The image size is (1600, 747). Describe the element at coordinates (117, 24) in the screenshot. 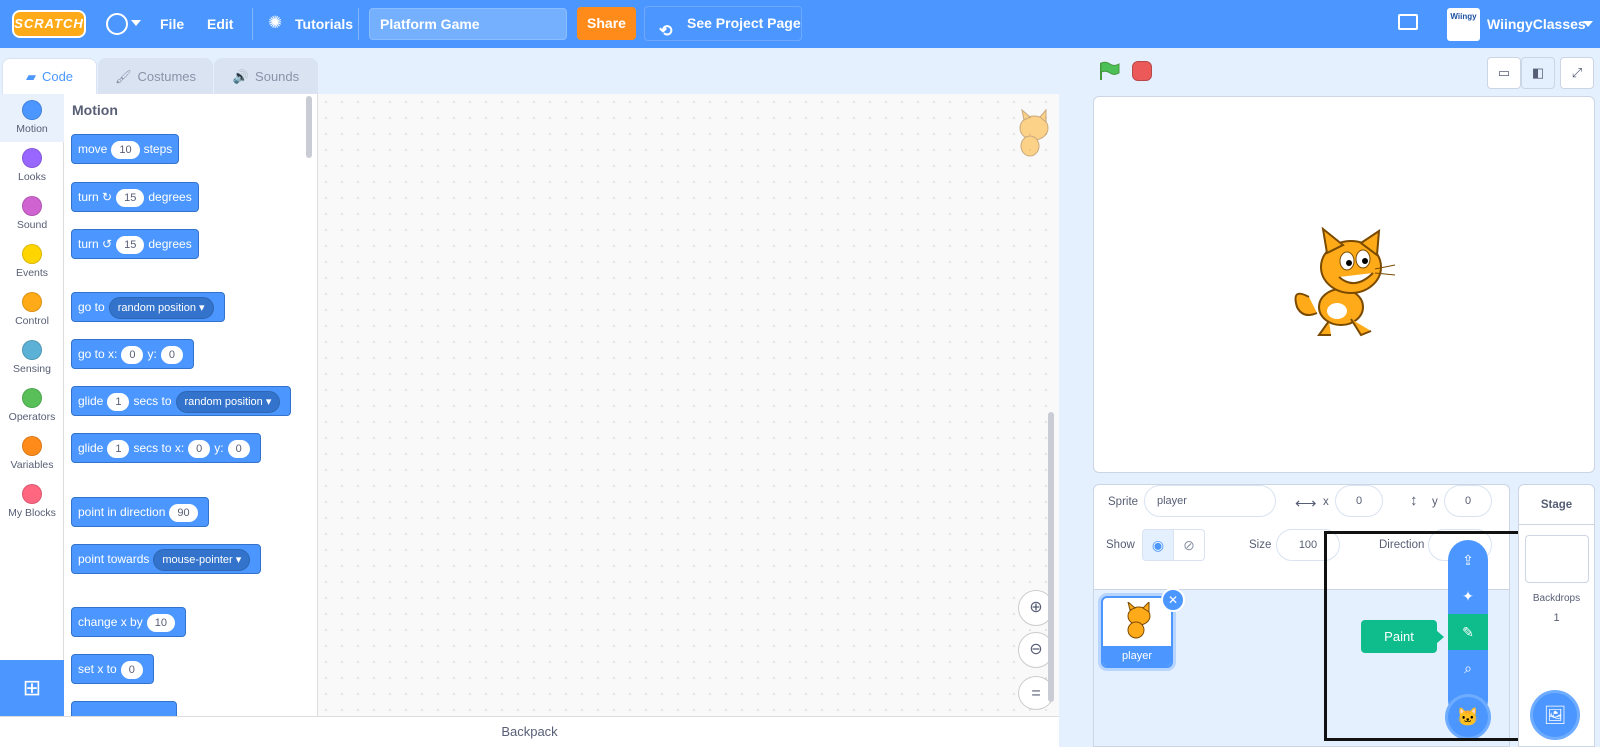

I see `globe-icon` at that location.